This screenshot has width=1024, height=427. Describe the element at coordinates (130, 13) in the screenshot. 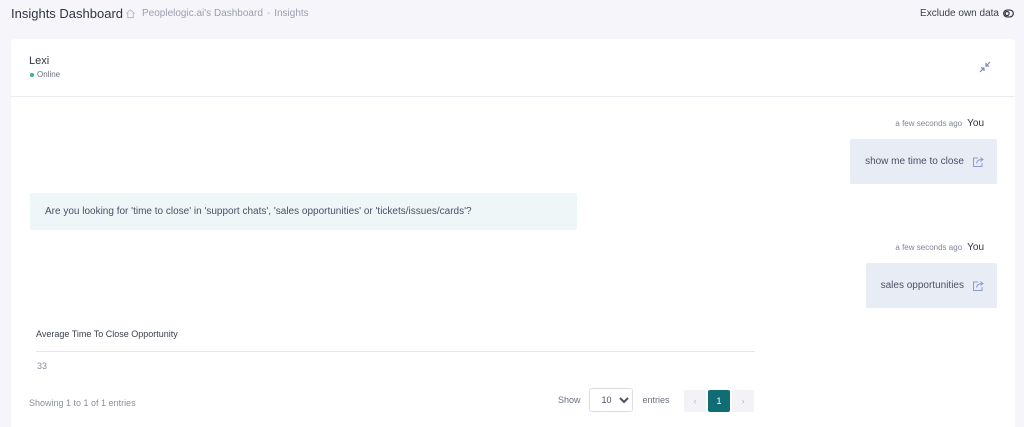

I see `home-icon` at that location.